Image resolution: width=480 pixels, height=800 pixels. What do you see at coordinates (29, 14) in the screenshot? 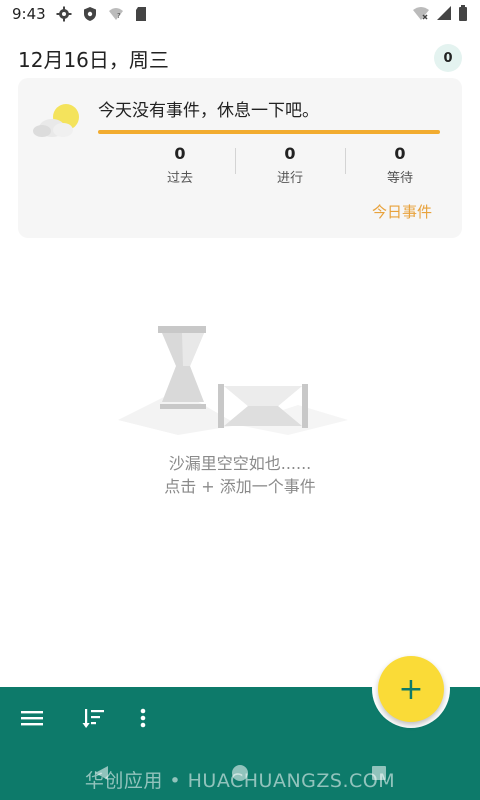
I see `status-time: 9:43` at bounding box center [29, 14].